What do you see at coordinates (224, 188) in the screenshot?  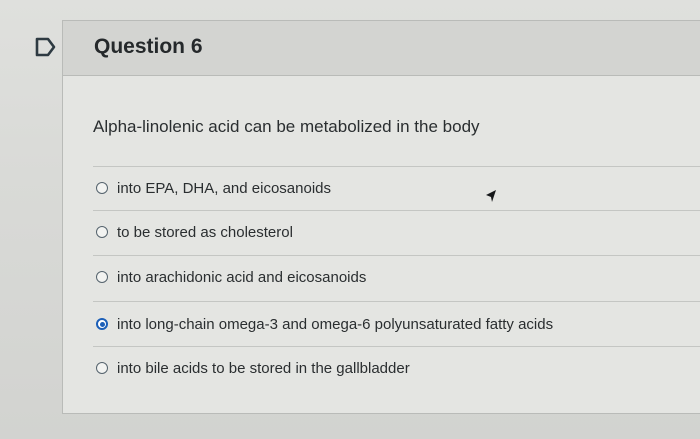 I see `answer-option-label: into EPA, DHA, and eicosanoids` at bounding box center [224, 188].